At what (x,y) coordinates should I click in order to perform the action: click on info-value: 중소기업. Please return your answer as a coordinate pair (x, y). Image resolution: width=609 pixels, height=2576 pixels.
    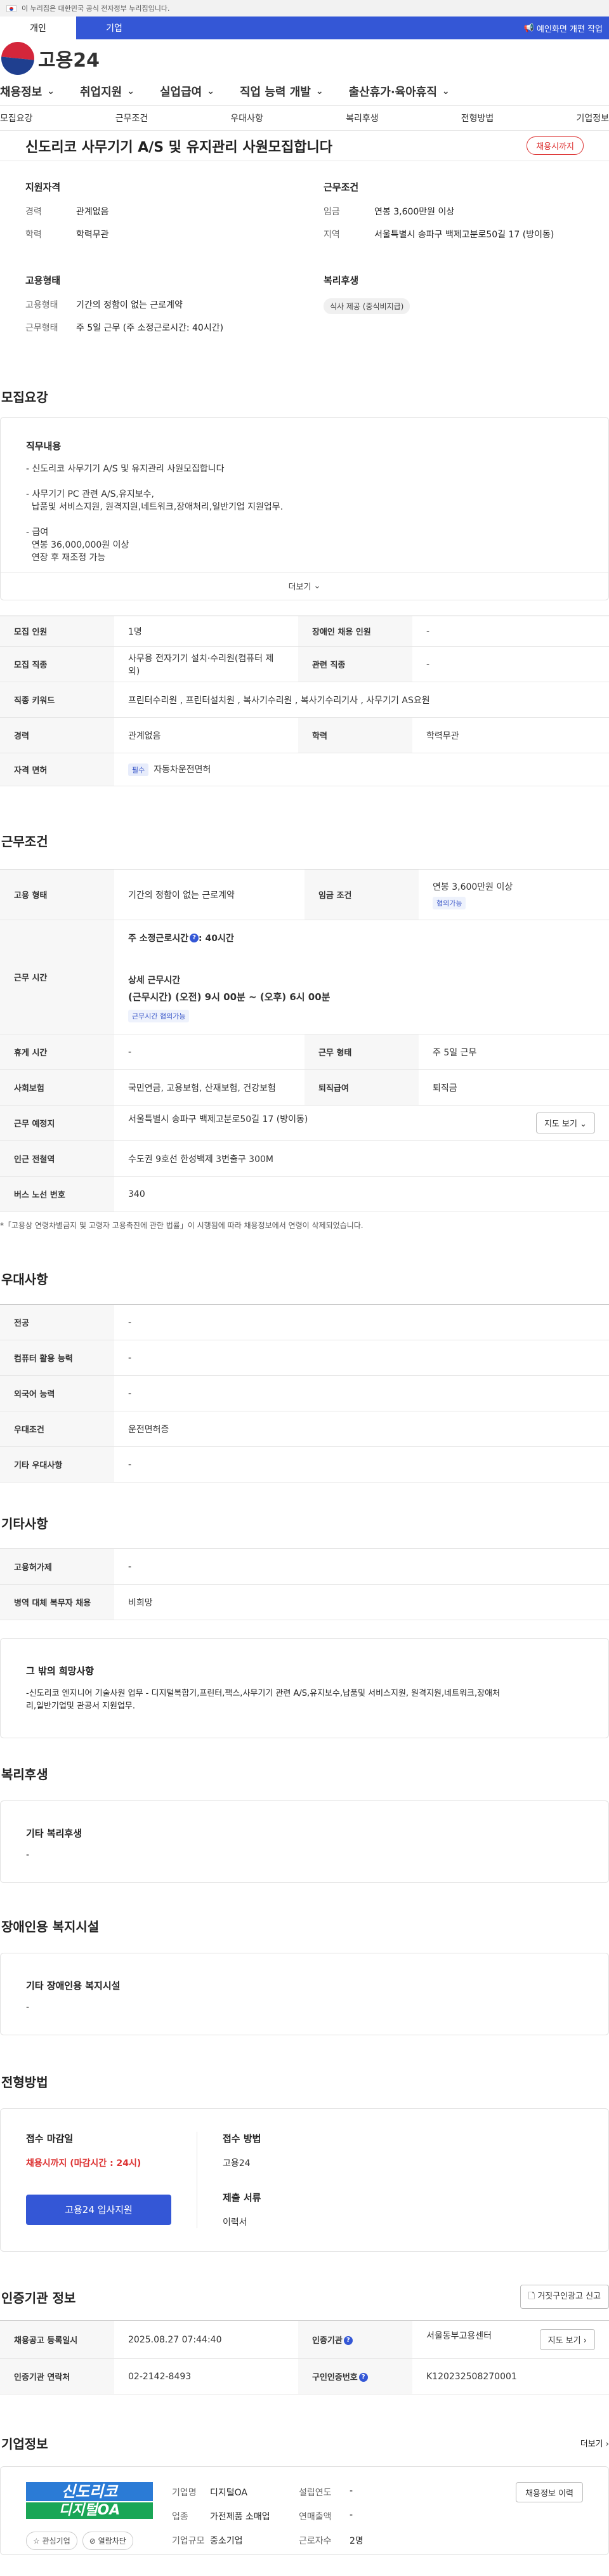
    Looking at the image, I should click on (226, 2541).